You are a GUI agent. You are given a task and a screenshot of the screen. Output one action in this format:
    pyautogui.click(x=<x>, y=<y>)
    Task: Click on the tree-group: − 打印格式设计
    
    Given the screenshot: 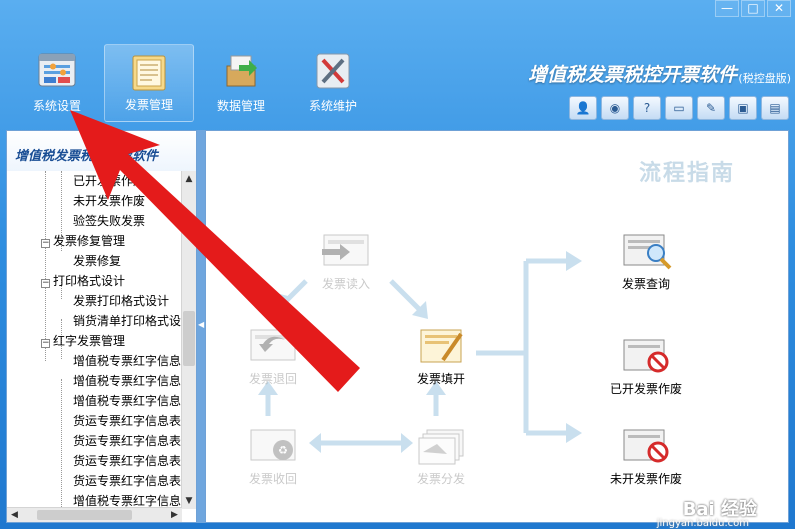 What is the action you would take?
    pyautogui.click(x=83, y=281)
    